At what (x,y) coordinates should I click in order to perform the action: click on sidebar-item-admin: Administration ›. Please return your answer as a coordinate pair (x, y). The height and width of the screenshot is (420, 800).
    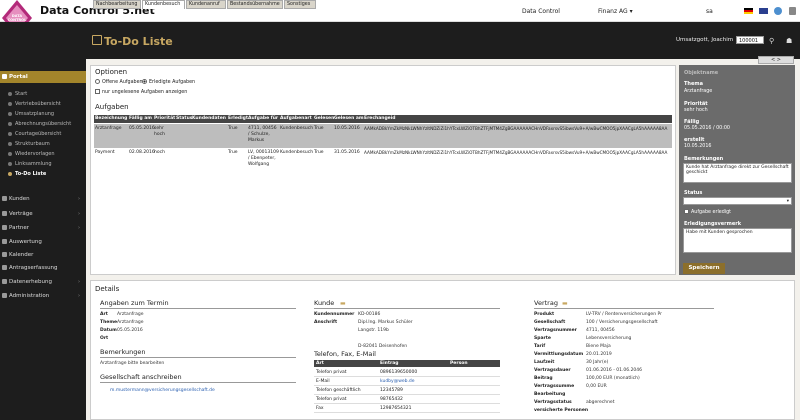
    Looking at the image, I should click on (43, 296).